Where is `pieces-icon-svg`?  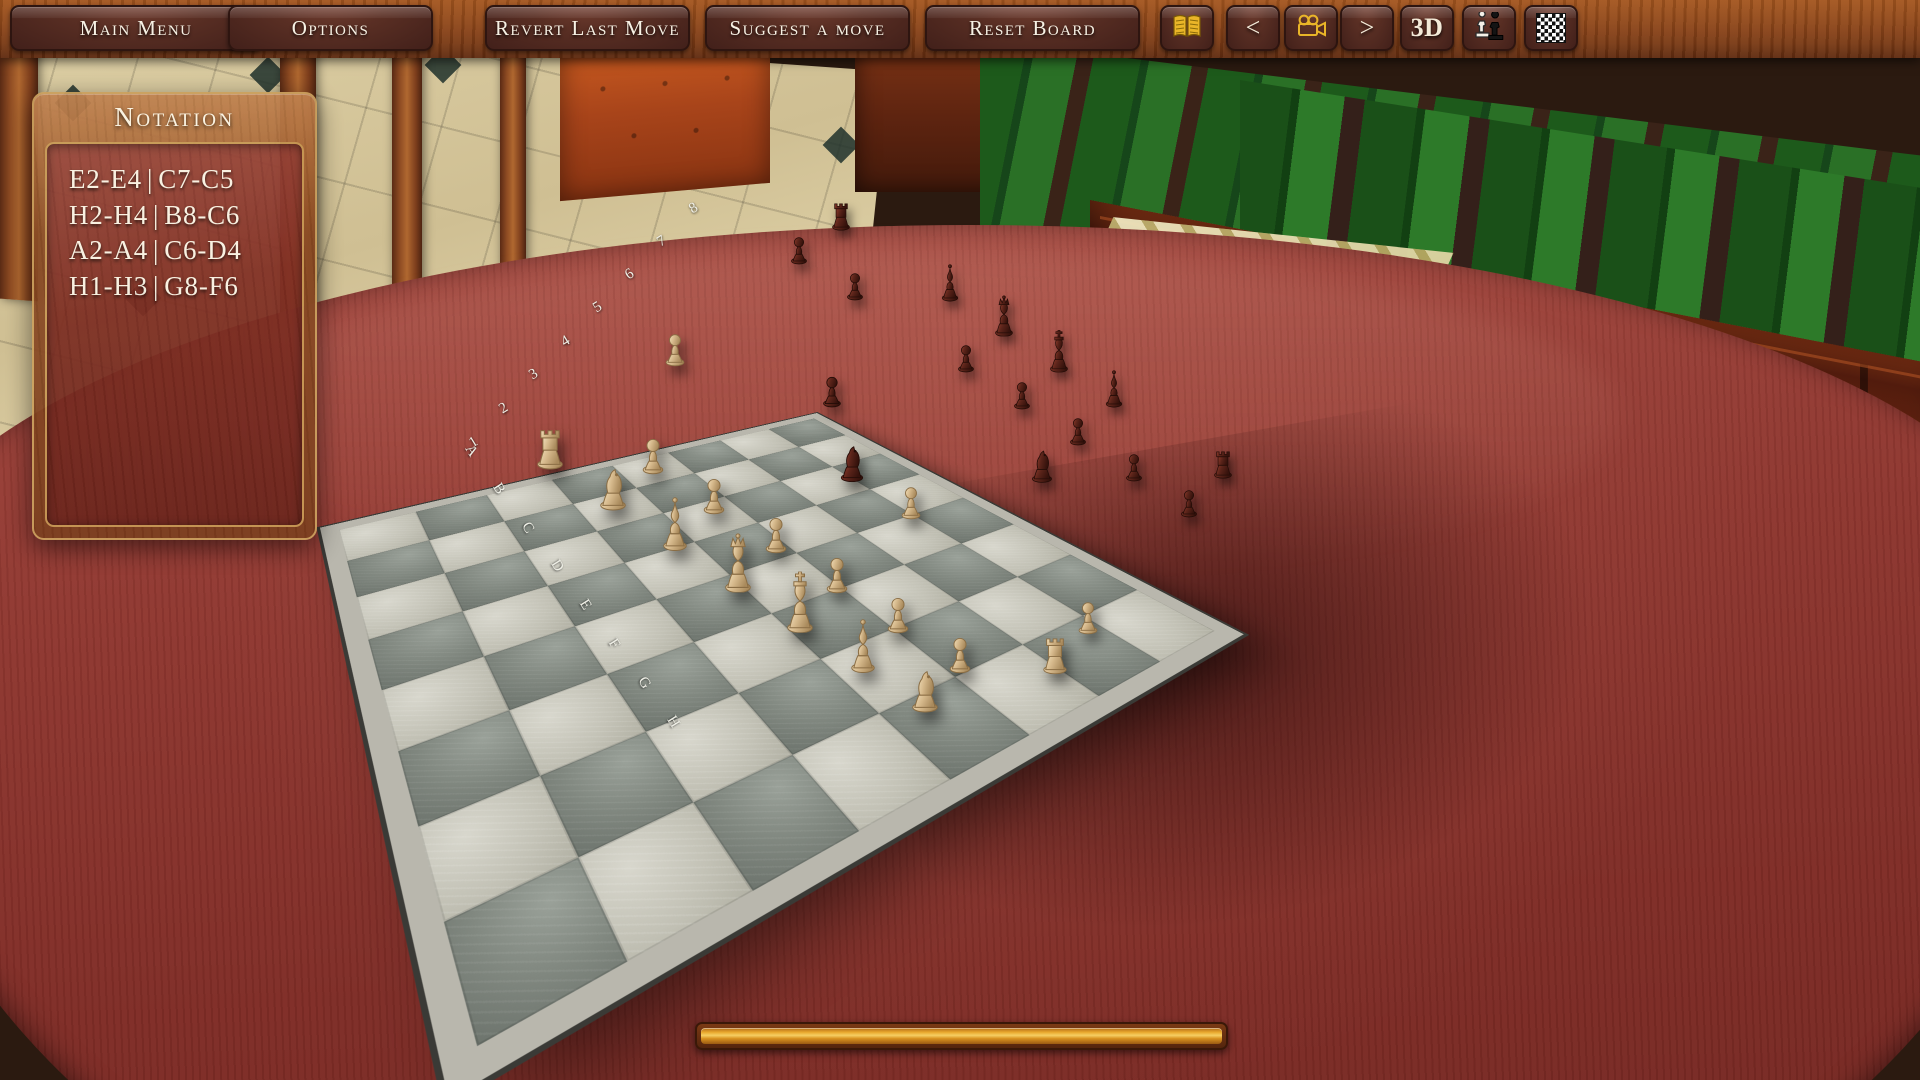
pieces-icon-svg is located at coordinates (1489, 24).